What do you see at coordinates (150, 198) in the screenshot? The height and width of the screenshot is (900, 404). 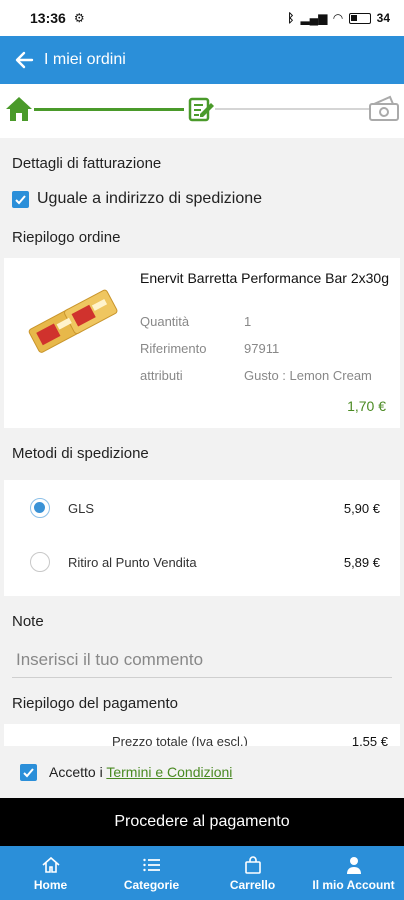 I see `same-address-label: Uguale a indirizzo di spedizione` at bounding box center [150, 198].